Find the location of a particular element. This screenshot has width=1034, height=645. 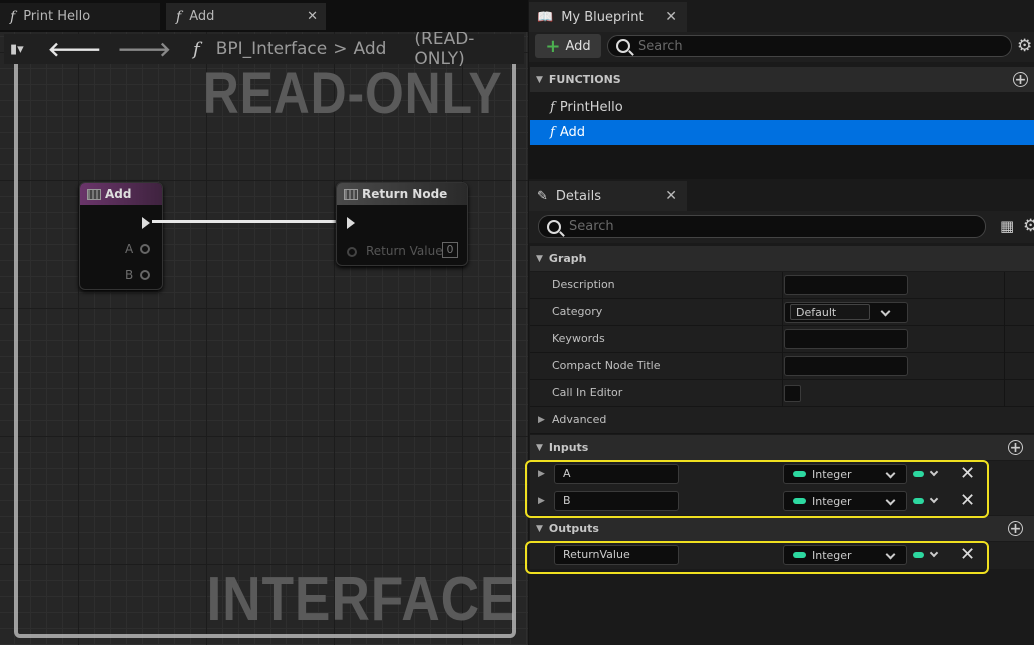

node-title: Return Node is located at coordinates (405, 194).